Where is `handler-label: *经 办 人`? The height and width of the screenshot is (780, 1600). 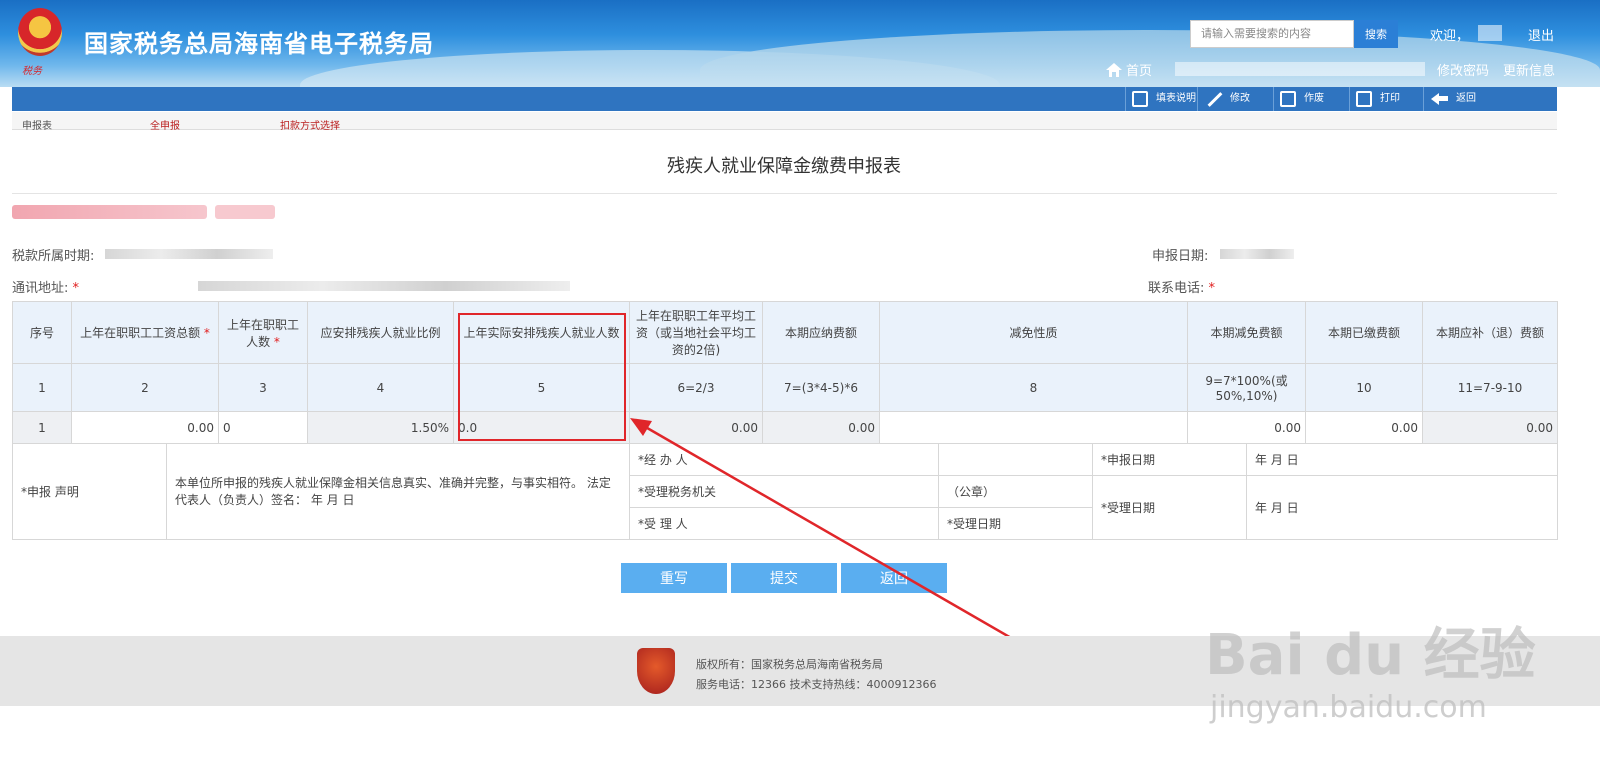
handler-label: *经 办 人 is located at coordinates (784, 459).